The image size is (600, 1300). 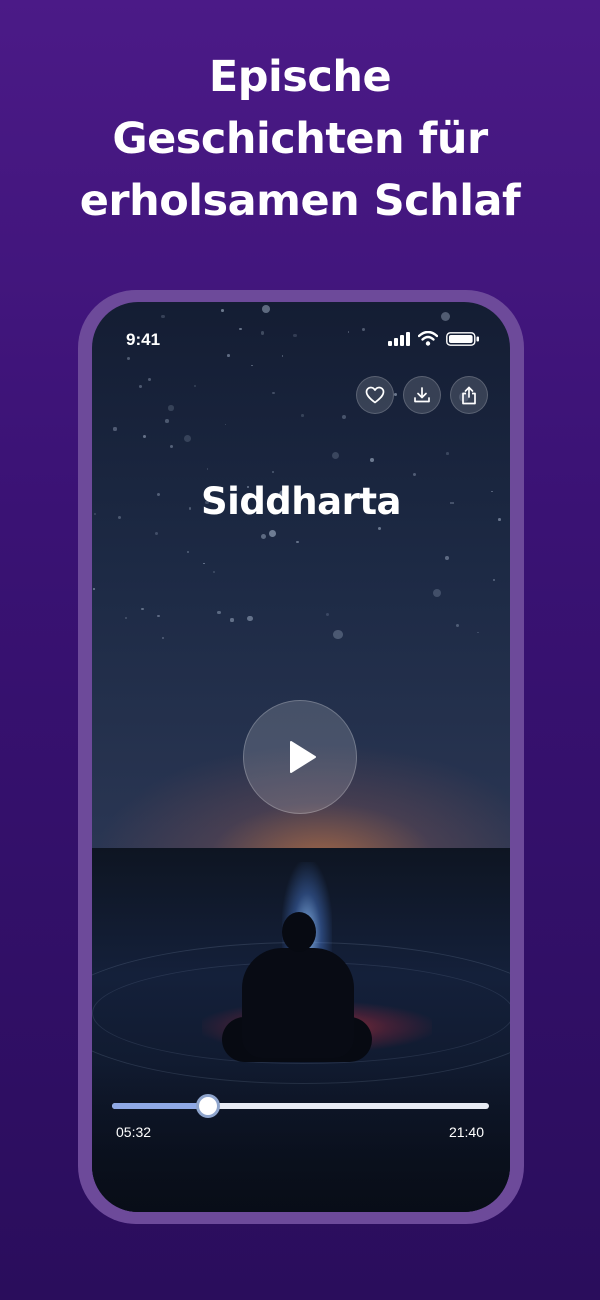 I want to click on headline-line-2: Geschichten für, so click(x=300, y=139).